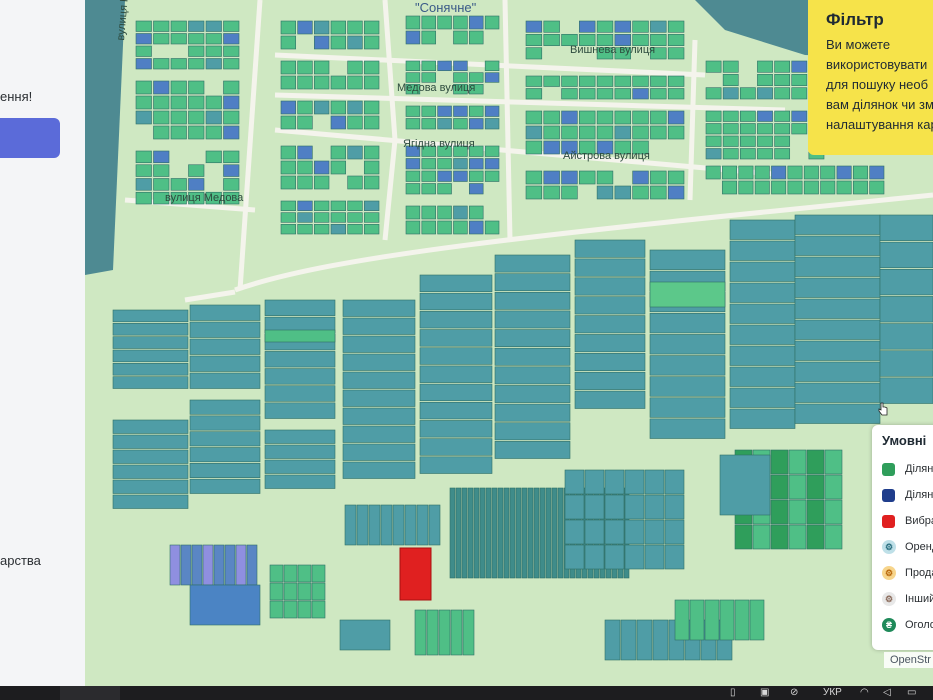 This screenshot has height=700, width=933. Describe the element at coordinates (794, 693) in the screenshot. I see `camera-off-icon: ⊘` at that location.